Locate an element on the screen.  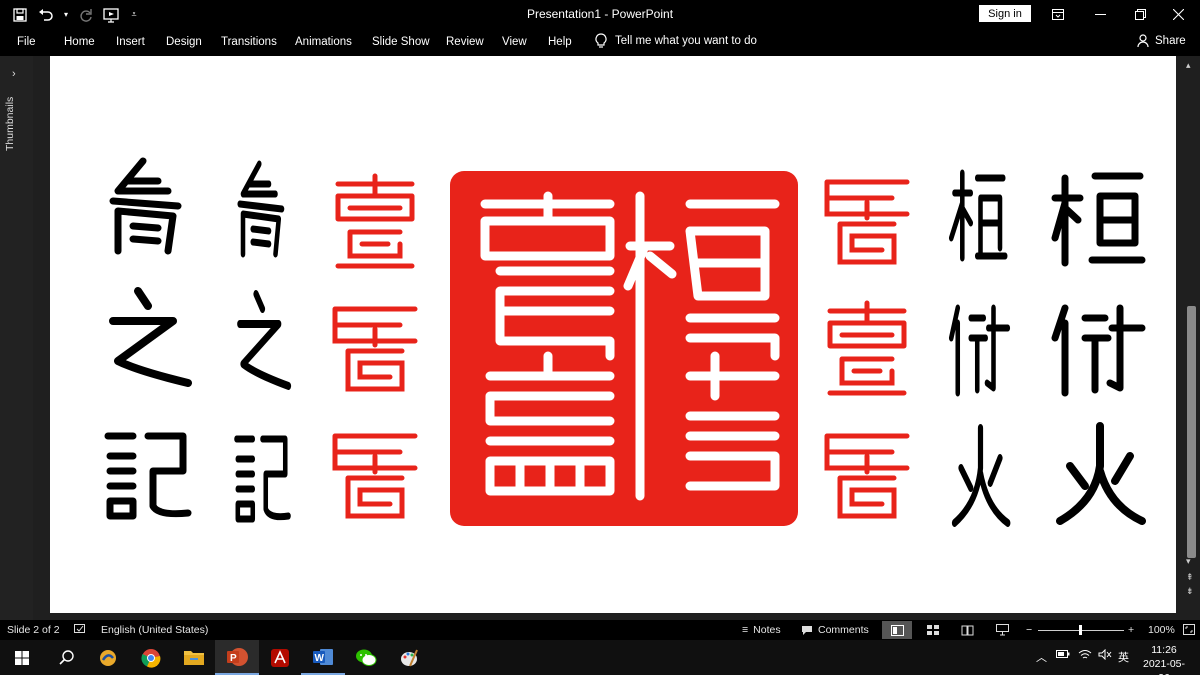
thumbnails-label: Thumbnails is located at coordinates (10, 123).